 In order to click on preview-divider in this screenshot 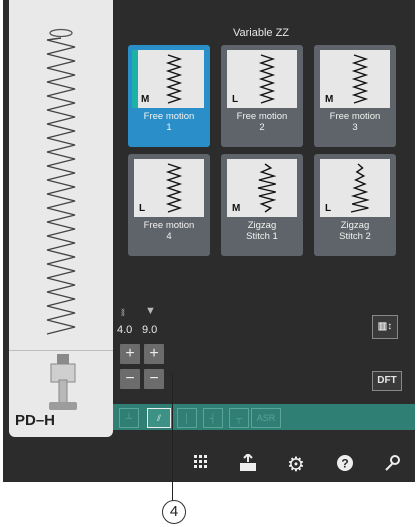, I will do `click(61, 350)`.